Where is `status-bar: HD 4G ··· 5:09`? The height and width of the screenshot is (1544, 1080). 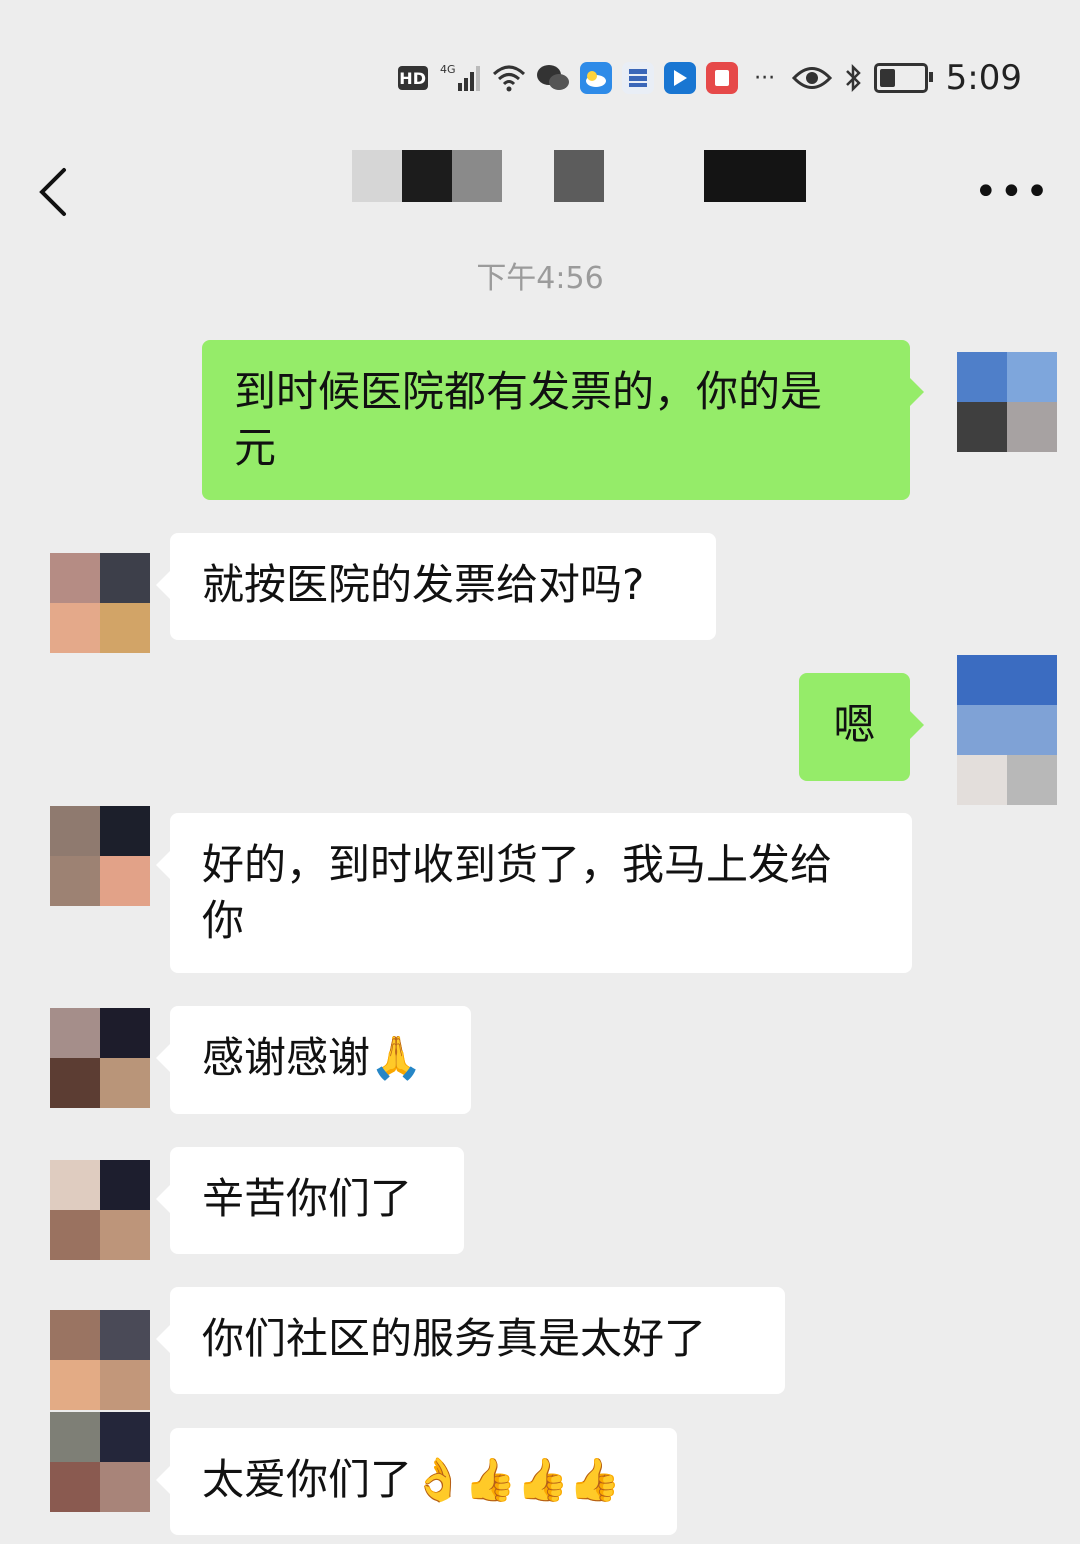 status-bar: HD 4G ··· 5:09 is located at coordinates (540, 75).